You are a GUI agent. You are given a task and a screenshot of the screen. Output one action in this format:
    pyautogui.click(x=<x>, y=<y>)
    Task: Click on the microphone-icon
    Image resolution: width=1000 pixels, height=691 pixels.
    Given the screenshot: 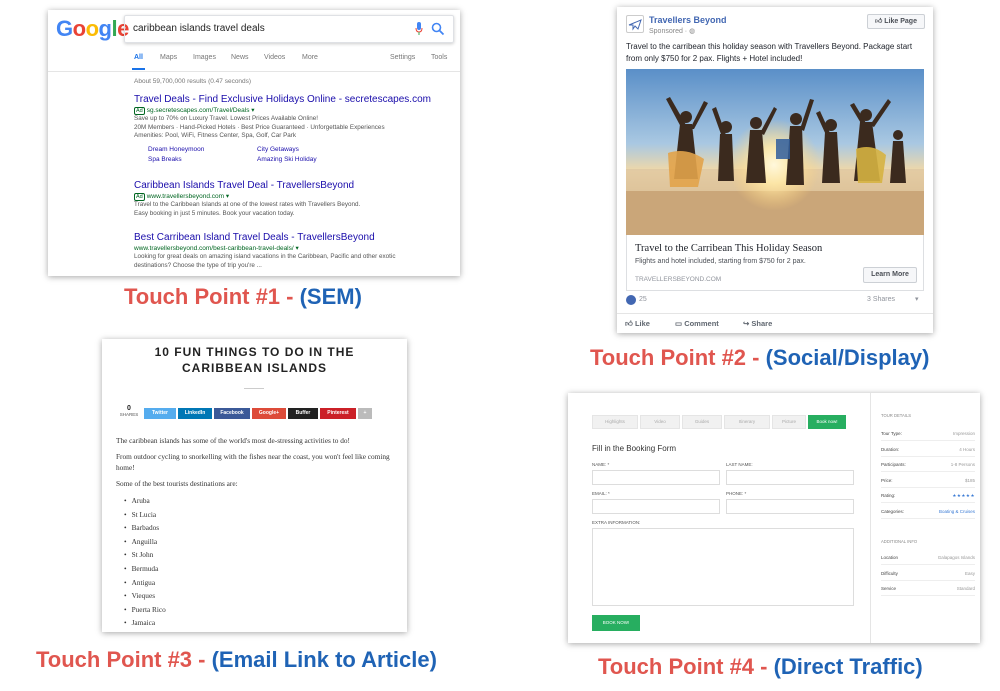 What is the action you would take?
    pyautogui.click(x=419, y=29)
    